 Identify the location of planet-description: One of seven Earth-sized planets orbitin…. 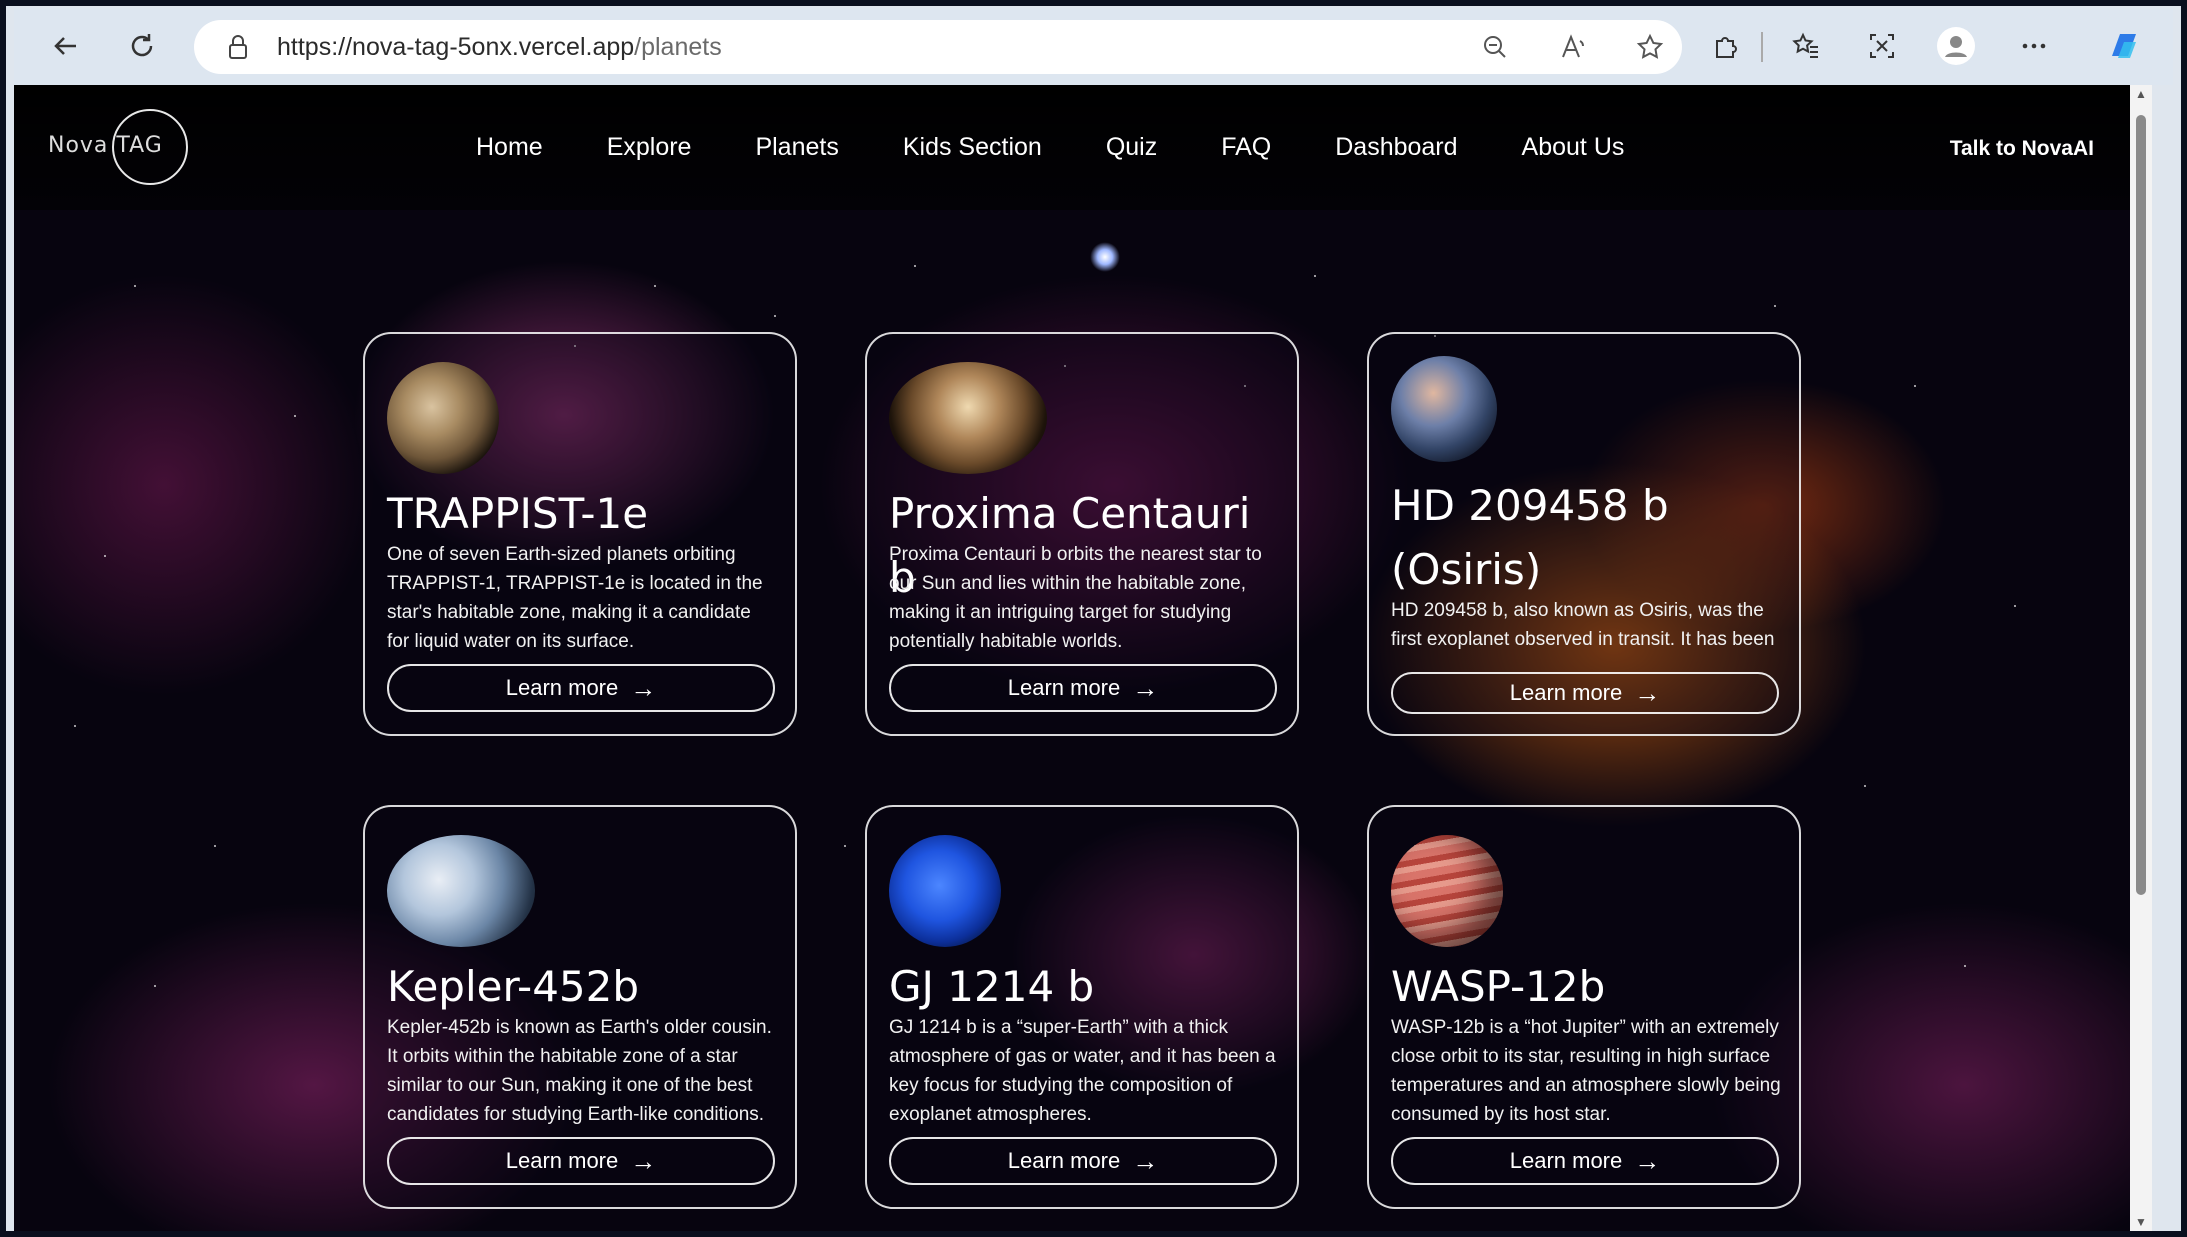
(575, 598).